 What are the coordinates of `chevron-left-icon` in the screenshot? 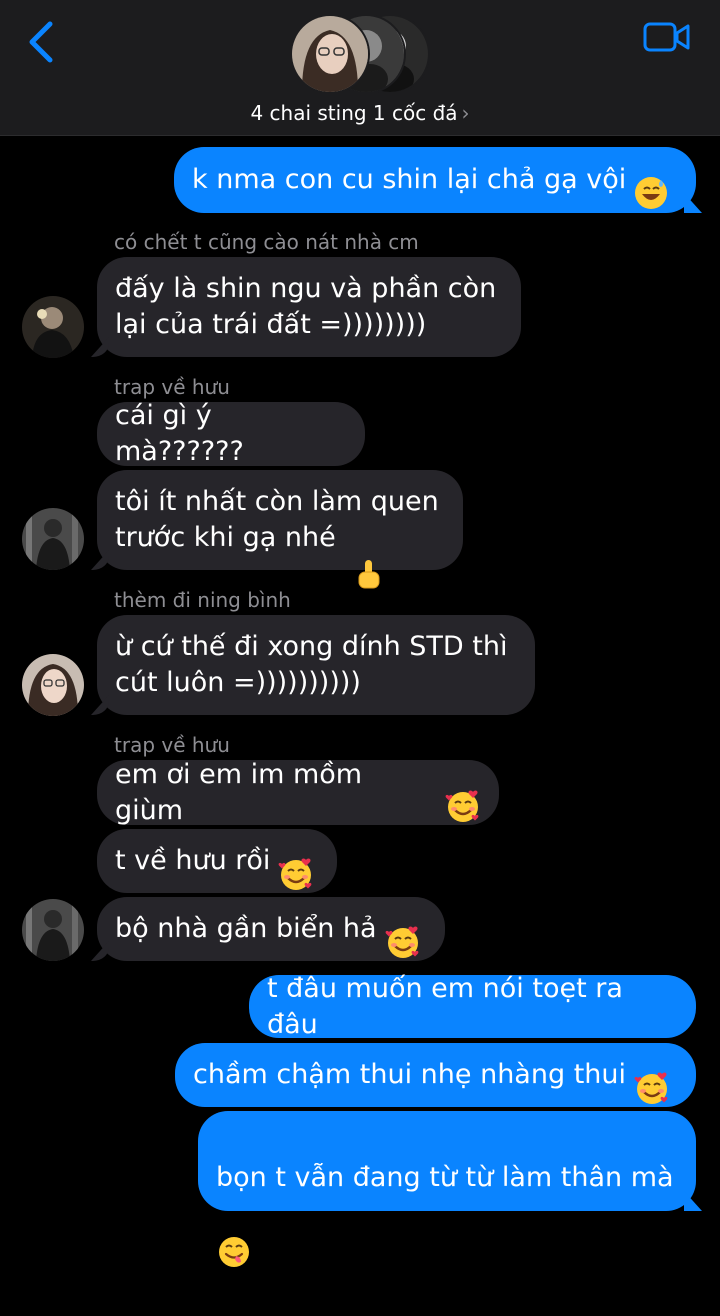 It's located at (41, 42).